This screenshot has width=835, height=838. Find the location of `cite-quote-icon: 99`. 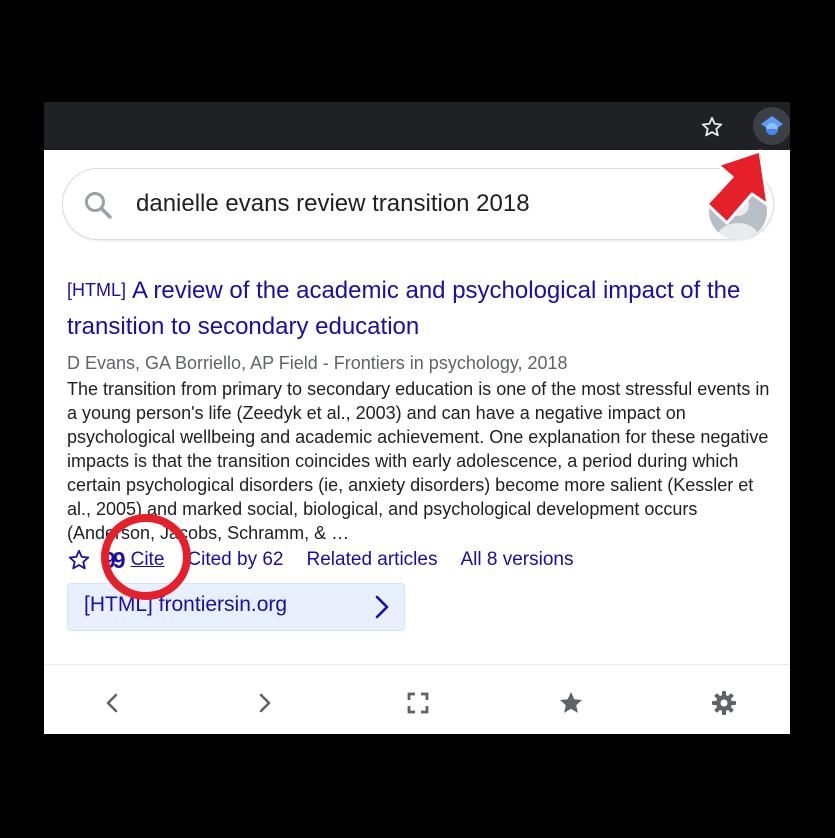

cite-quote-icon: 99 is located at coordinates (114, 560).